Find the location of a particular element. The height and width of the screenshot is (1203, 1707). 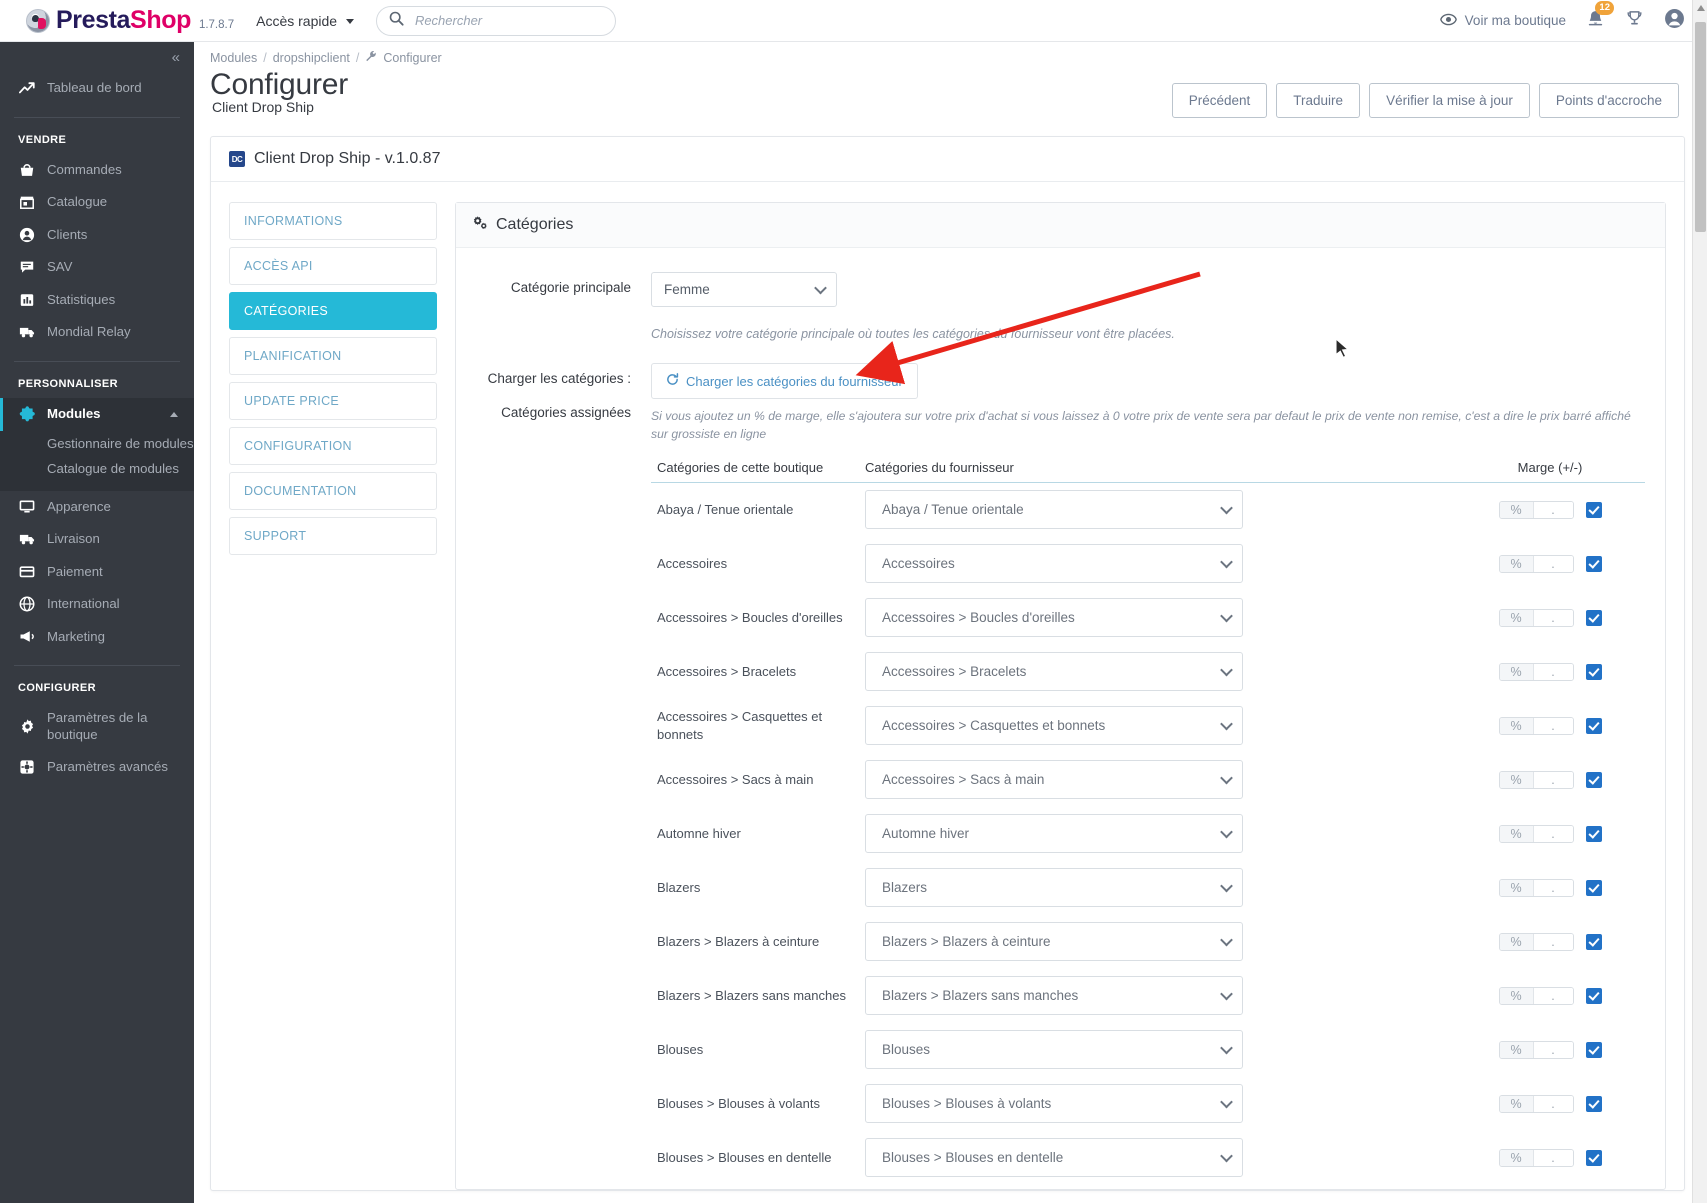

prestashop-logo: PrestaShop 1.7.8.7 is located at coordinates (117, 20).